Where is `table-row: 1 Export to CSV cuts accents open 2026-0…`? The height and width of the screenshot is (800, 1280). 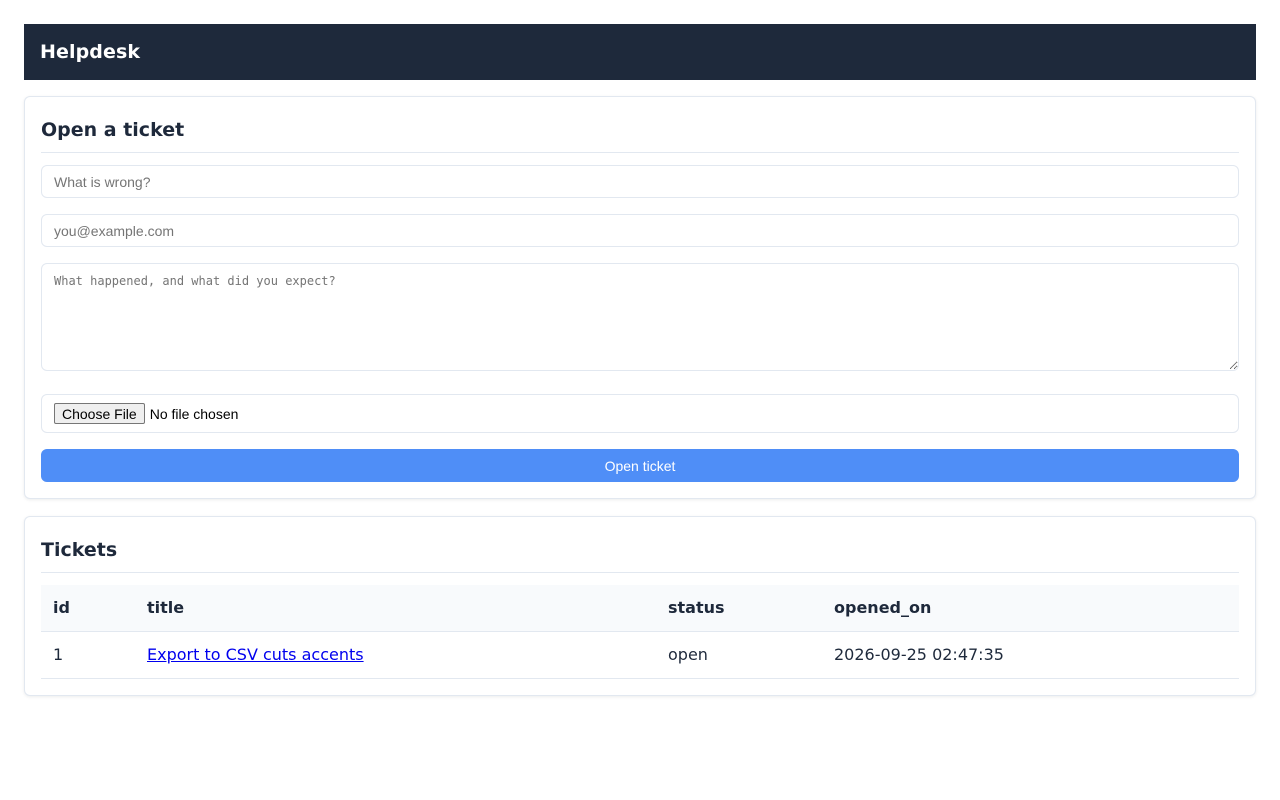
table-row: 1 Export to CSV cuts accents open 2026-0… is located at coordinates (640, 655).